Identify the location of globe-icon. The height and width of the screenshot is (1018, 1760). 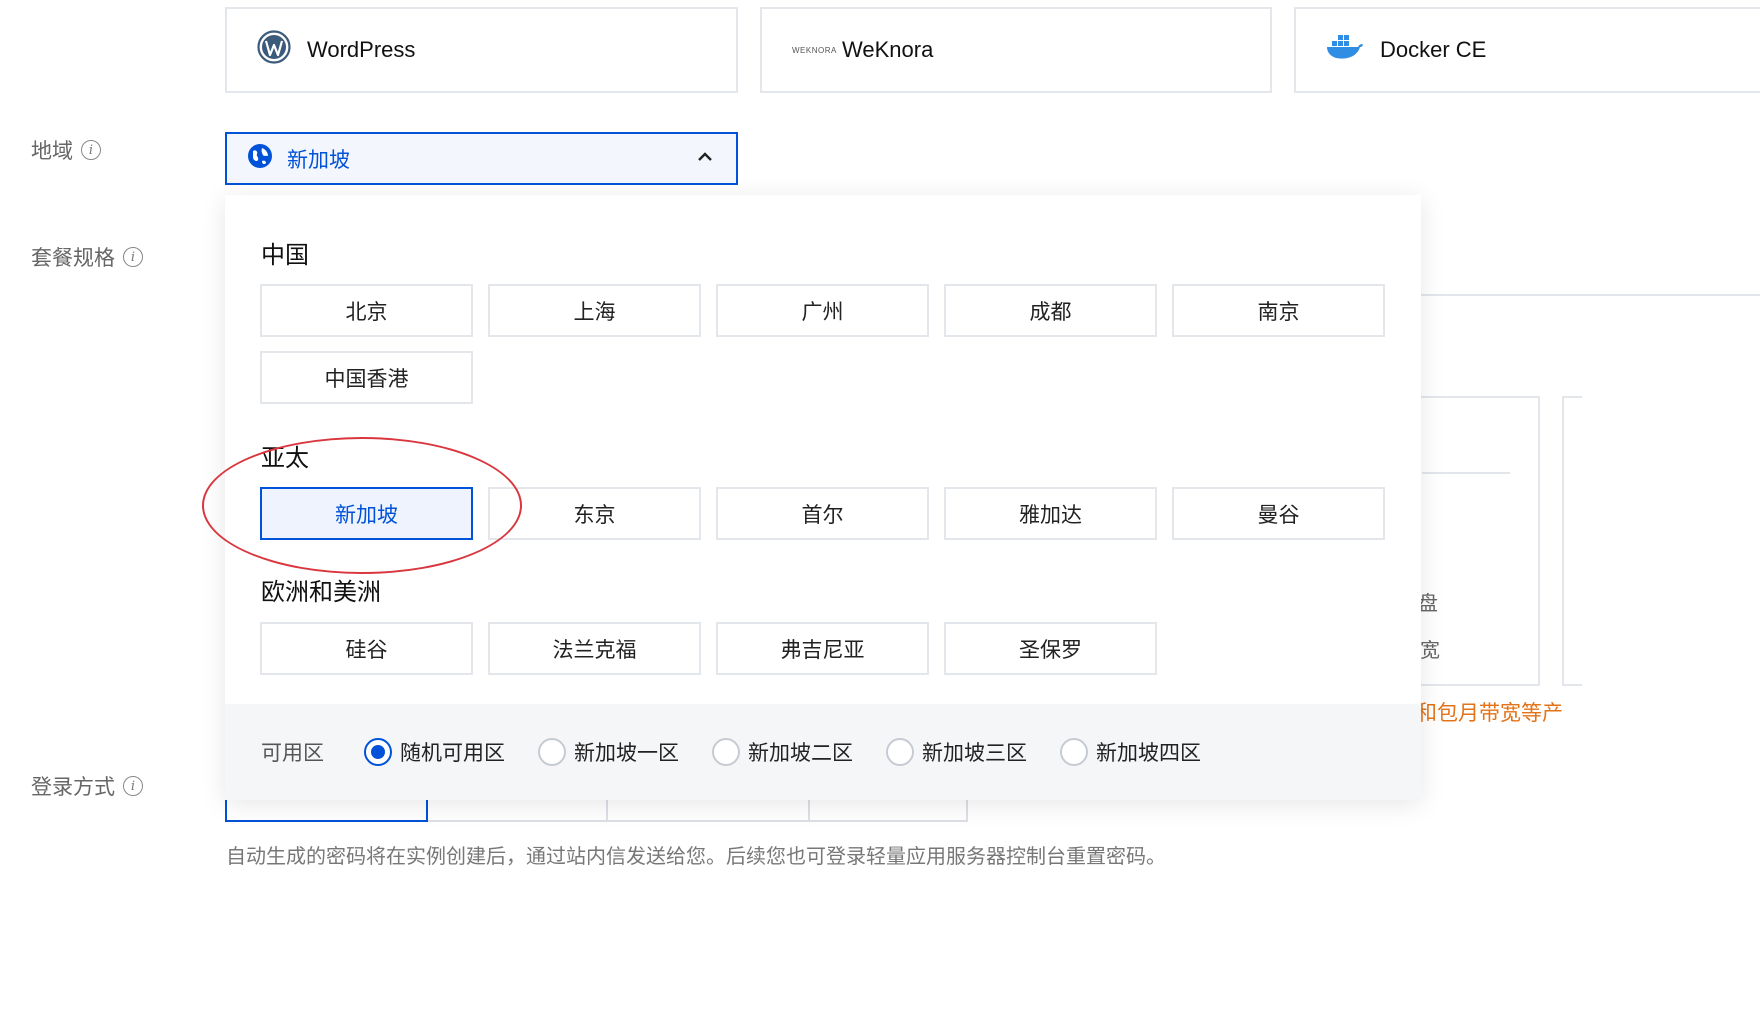
(260, 159).